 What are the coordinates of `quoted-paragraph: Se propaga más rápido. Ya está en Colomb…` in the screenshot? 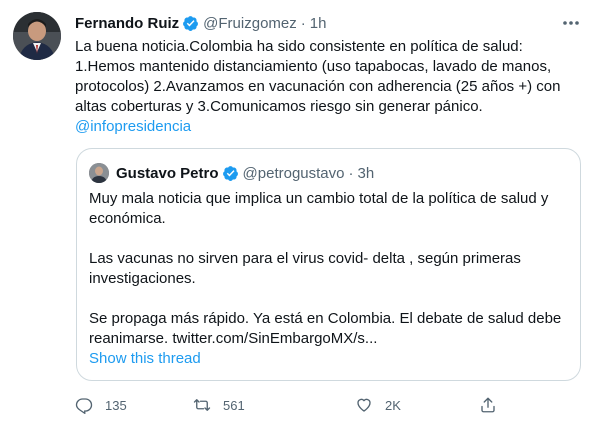 It's located at (325, 328).